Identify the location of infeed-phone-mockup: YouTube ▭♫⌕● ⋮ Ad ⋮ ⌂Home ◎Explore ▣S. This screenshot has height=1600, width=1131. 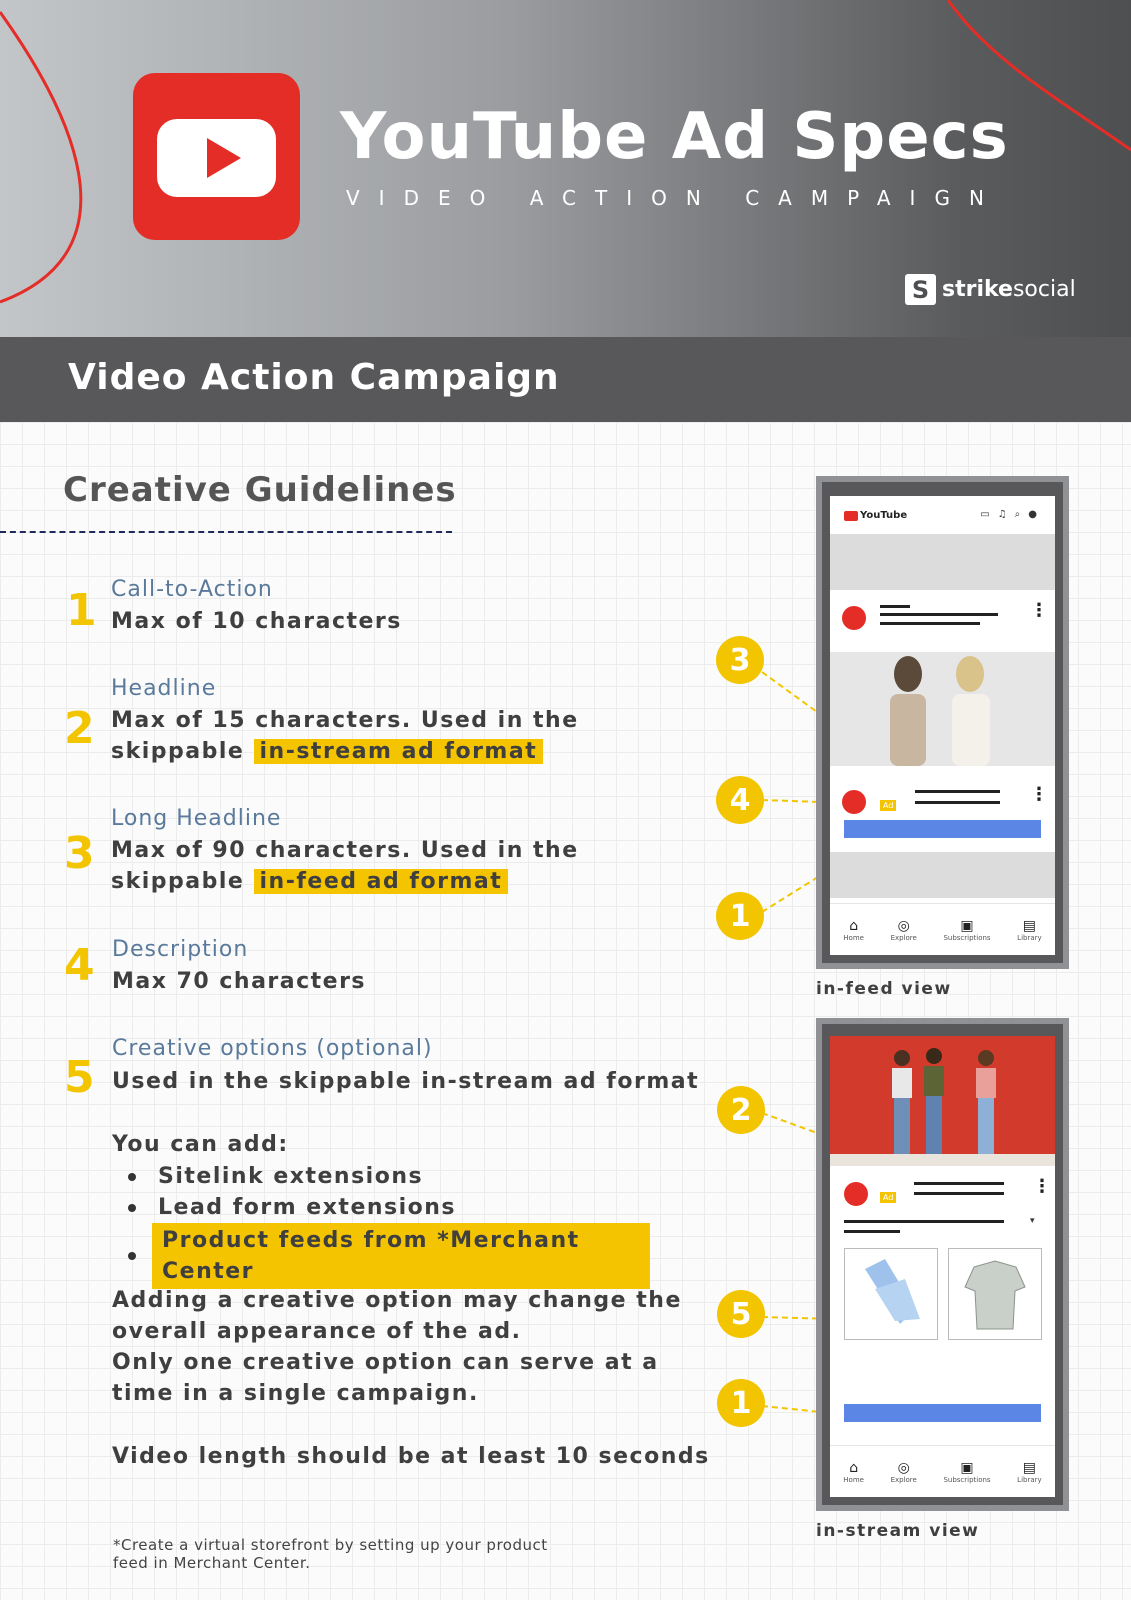
(942, 722).